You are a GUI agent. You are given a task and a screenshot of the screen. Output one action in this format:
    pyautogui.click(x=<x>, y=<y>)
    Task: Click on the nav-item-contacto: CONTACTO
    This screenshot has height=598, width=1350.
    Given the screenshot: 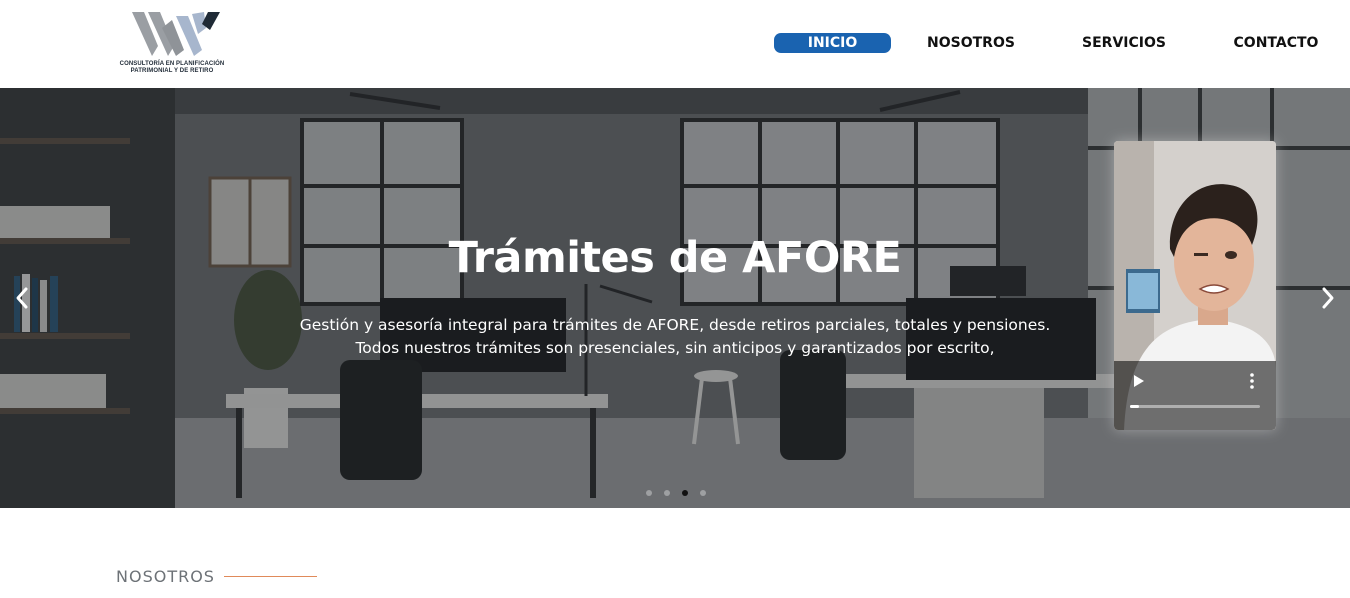 What is the action you would take?
    pyautogui.click(x=1276, y=43)
    